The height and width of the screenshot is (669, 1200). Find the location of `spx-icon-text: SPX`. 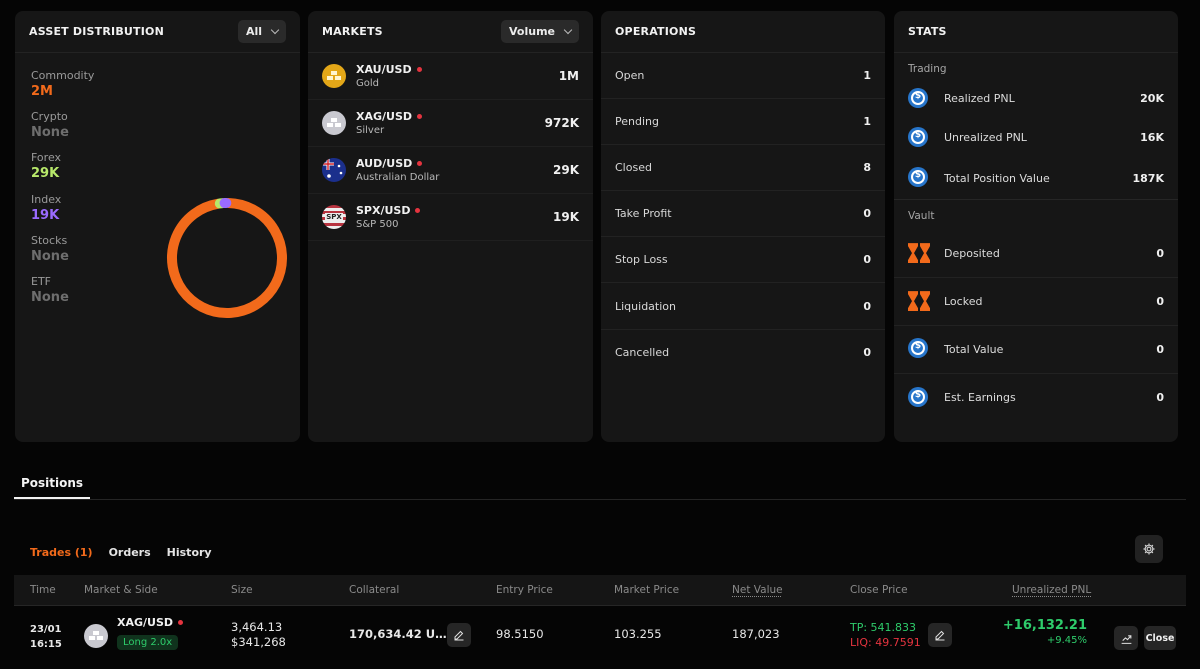

spx-icon-text: SPX is located at coordinates (334, 217).